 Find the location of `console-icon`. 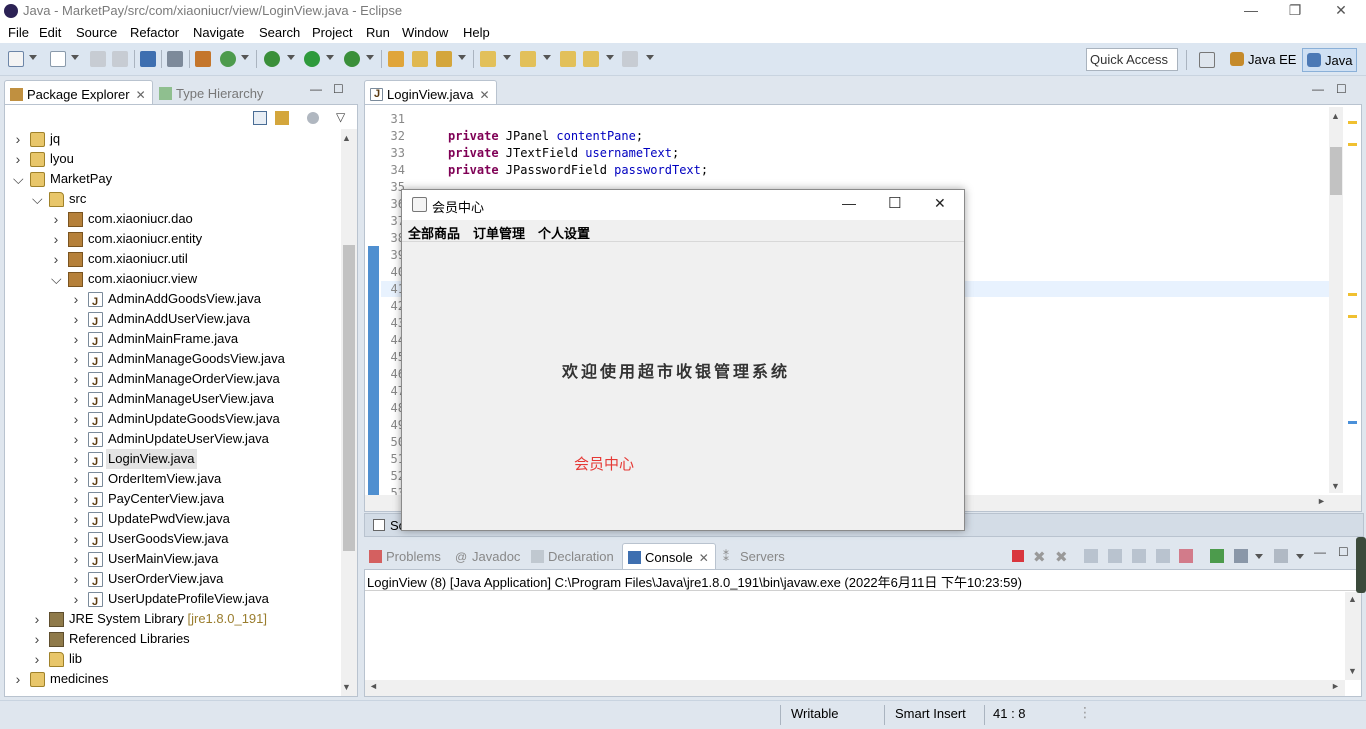

console-icon is located at coordinates (148, 59).